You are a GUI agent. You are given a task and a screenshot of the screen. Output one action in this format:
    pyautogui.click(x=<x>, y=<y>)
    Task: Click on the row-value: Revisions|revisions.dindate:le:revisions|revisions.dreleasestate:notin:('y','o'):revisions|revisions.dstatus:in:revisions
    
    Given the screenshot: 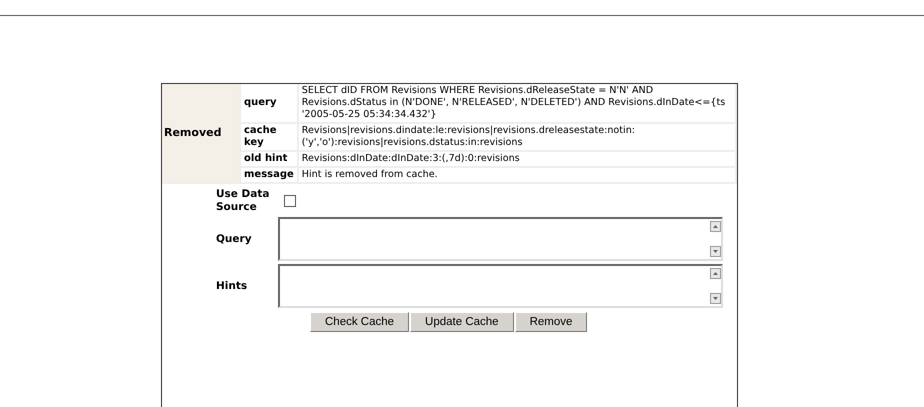 What is the action you would take?
    pyautogui.click(x=517, y=138)
    